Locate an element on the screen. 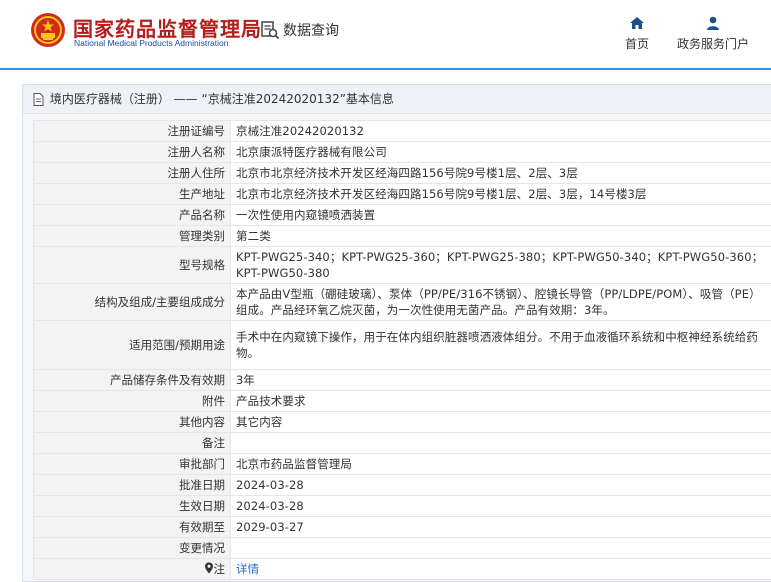 The width and height of the screenshot is (771, 582). nav-service-portal-label: 政务服务门户 is located at coordinates (713, 44).